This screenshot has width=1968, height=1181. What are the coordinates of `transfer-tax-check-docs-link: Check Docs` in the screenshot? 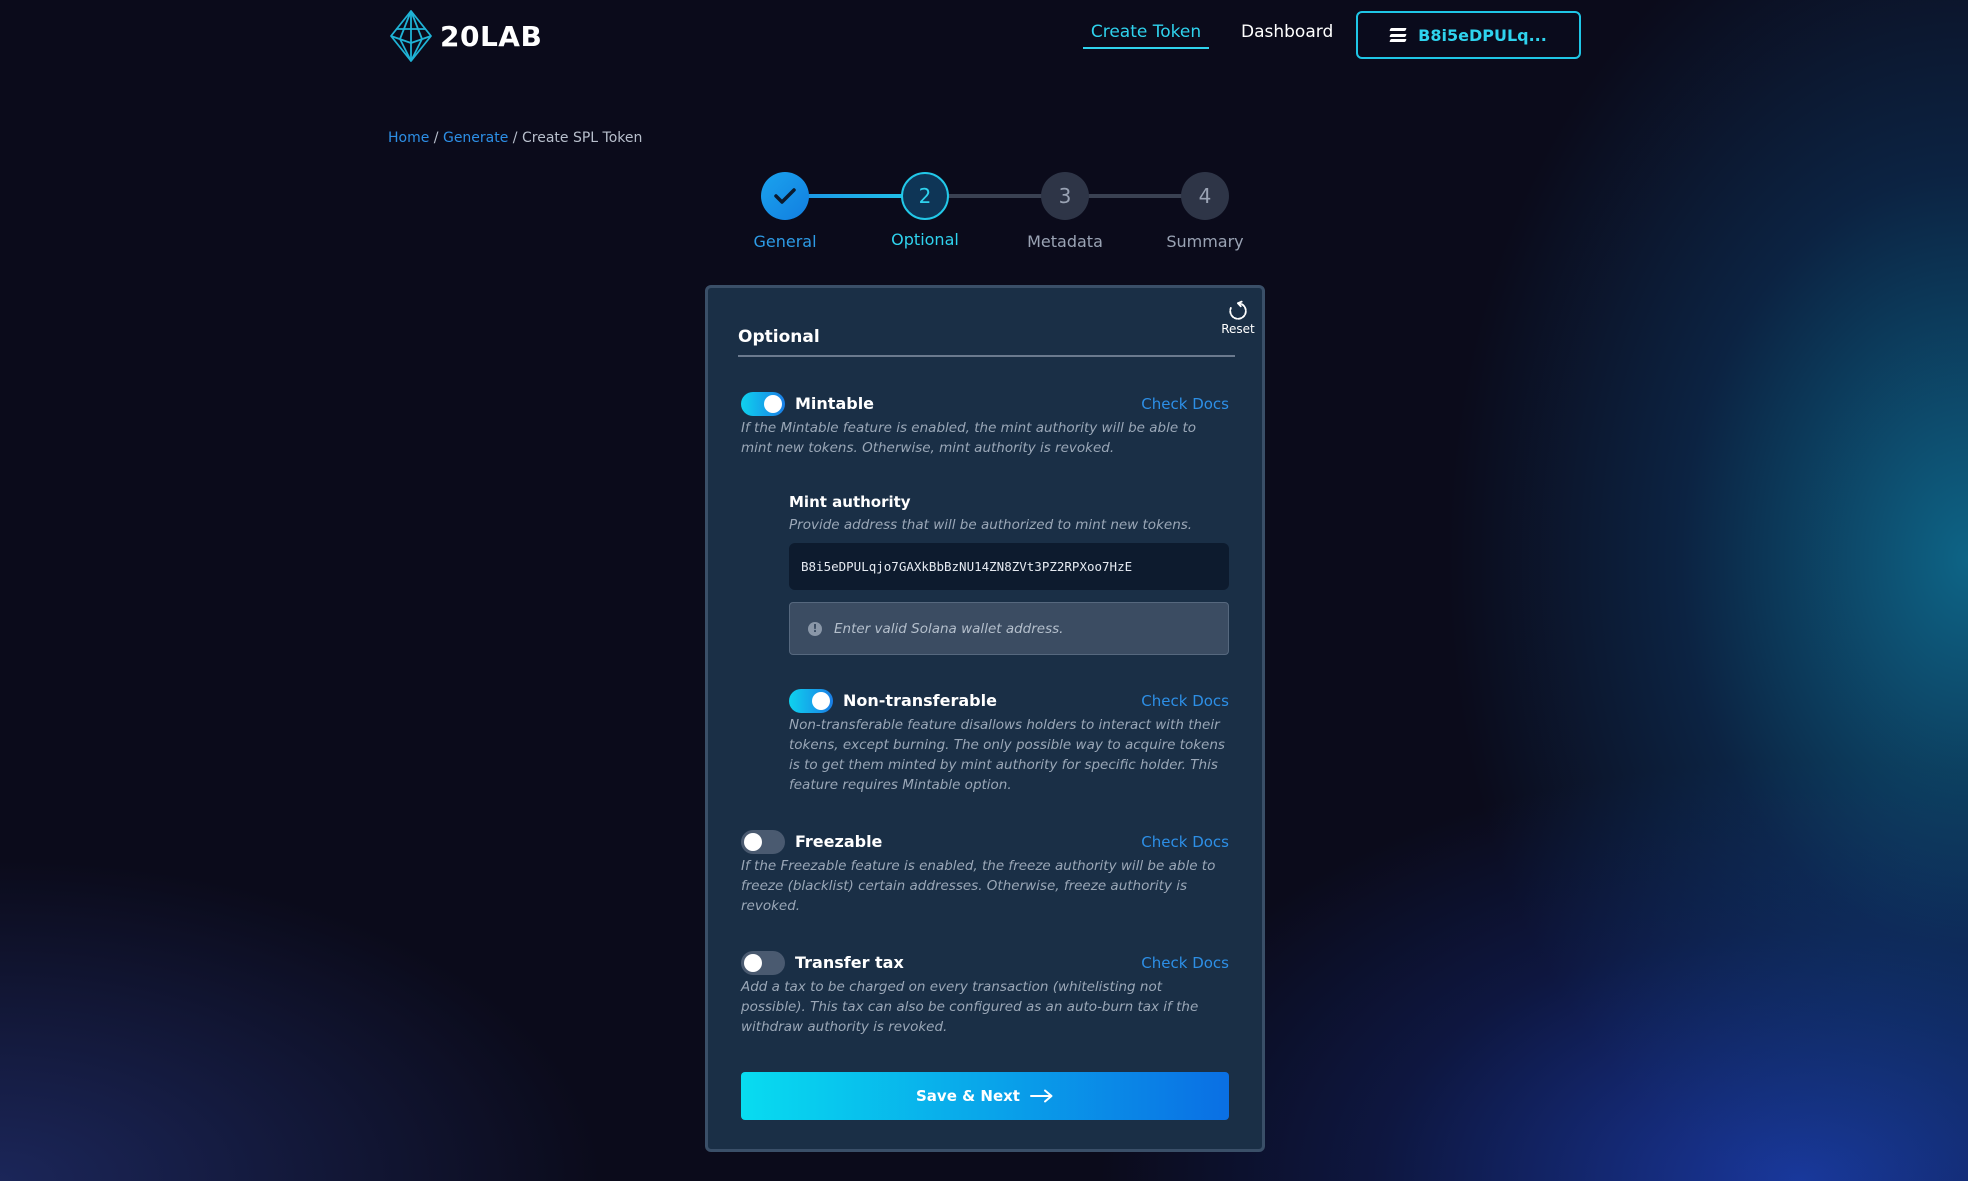 It's located at (1185, 963).